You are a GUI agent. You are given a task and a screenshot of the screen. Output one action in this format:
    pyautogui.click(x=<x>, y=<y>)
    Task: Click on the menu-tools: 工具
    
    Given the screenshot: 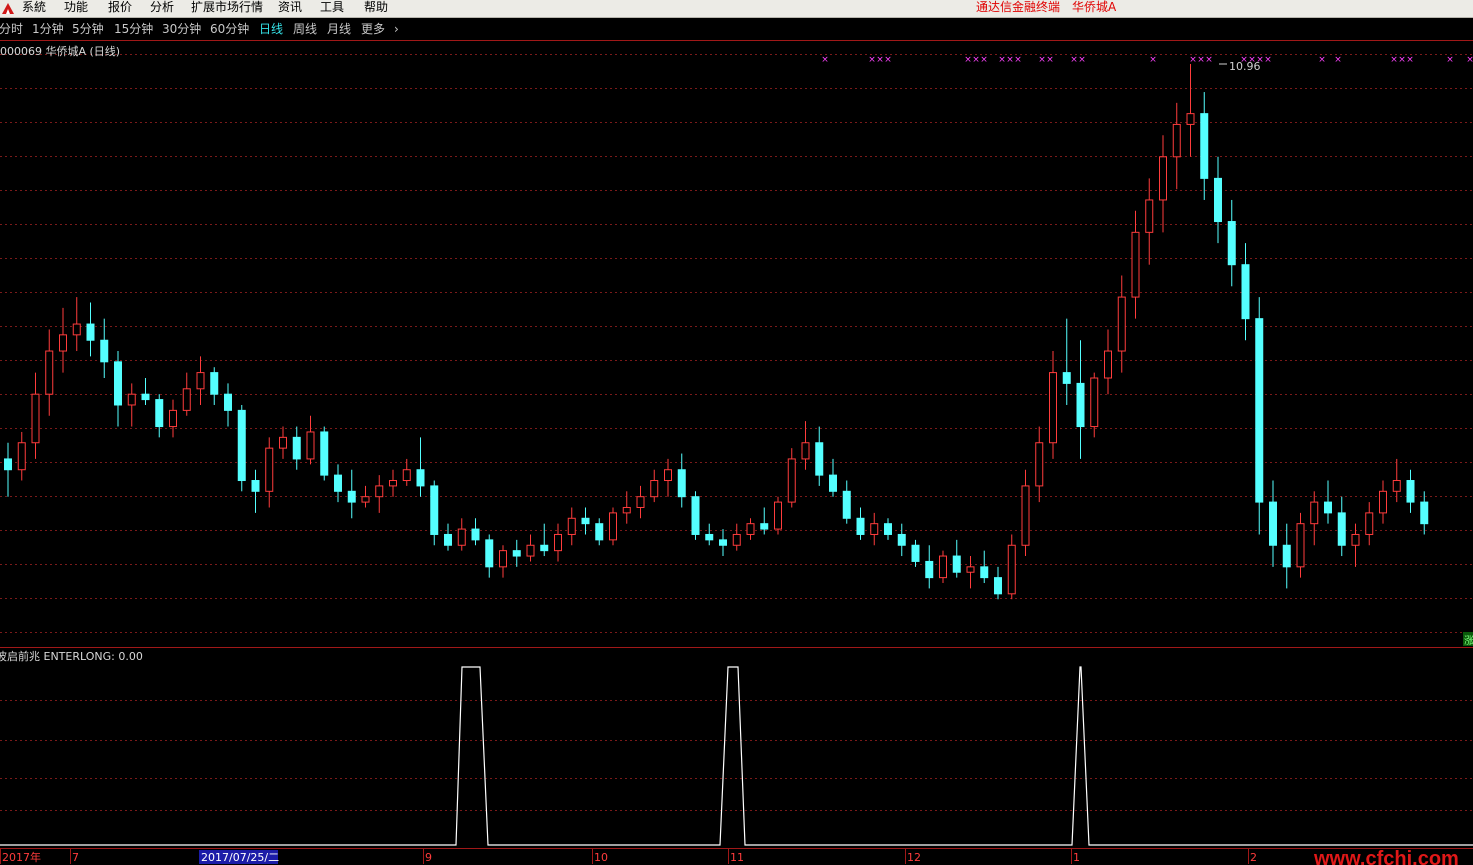 What is the action you would take?
    pyautogui.click(x=332, y=8)
    